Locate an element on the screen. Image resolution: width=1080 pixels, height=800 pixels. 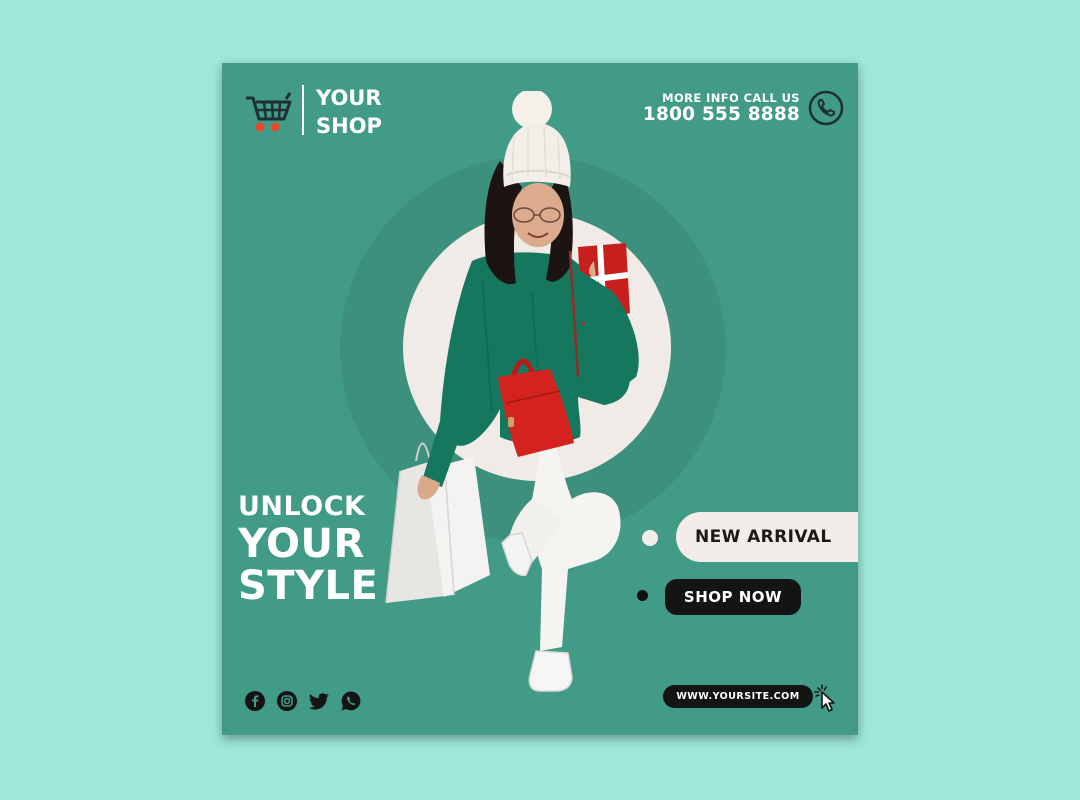
contact-label: MORE INFO CALL US is located at coordinates (731, 98).